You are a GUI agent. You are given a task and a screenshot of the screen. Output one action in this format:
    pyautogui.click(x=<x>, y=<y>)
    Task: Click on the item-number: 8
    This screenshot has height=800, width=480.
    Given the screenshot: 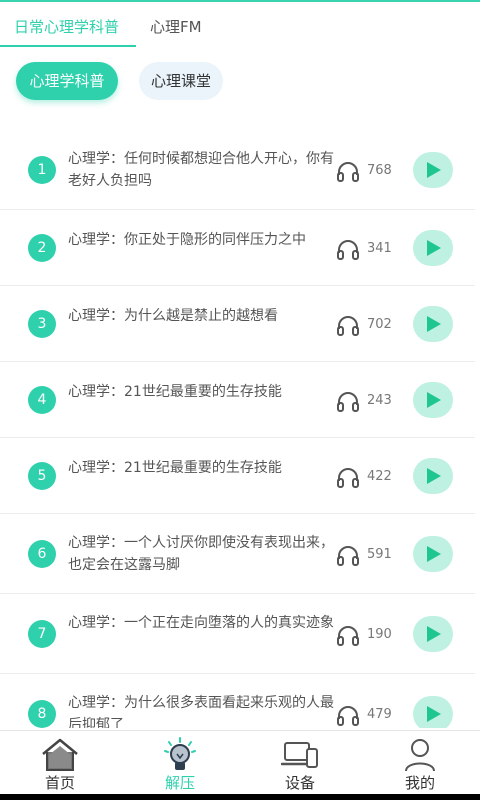 What is the action you would take?
    pyautogui.click(x=42, y=714)
    